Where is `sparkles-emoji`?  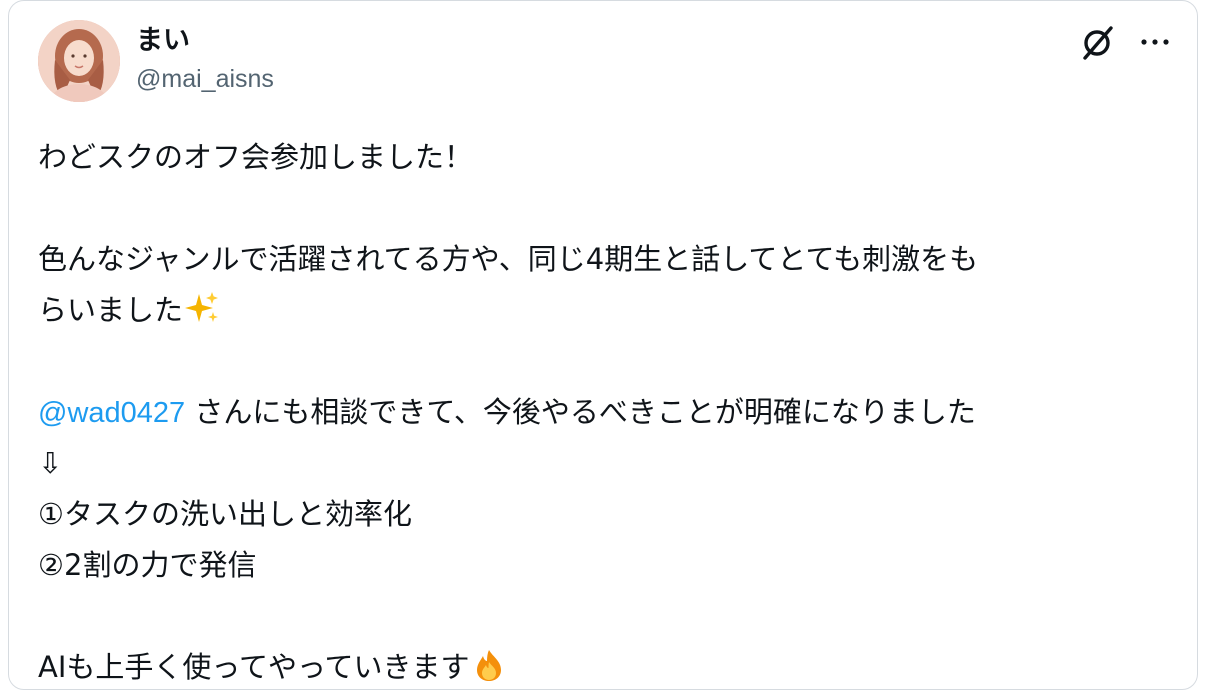 sparkles-emoji is located at coordinates (202, 307).